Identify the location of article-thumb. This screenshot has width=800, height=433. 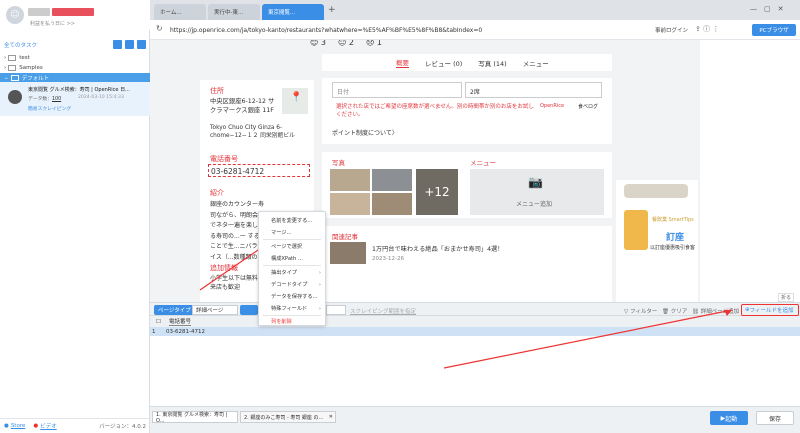
(348, 253).